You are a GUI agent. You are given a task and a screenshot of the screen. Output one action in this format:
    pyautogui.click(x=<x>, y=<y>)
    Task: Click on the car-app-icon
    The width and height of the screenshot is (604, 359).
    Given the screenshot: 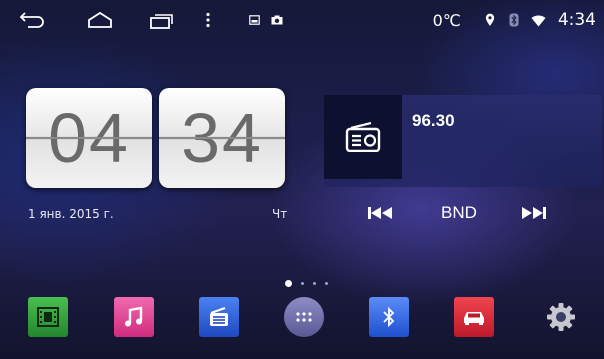 What is the action you would take?
    pyautogui.click(x=474, y=318)
    